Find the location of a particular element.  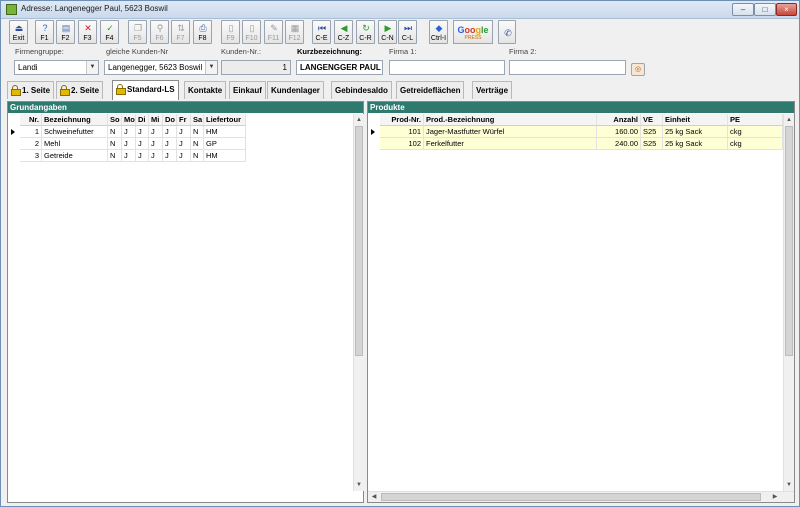

toolbar-c-l-button: ⏭ C-L is located at coordinates (407, 32).